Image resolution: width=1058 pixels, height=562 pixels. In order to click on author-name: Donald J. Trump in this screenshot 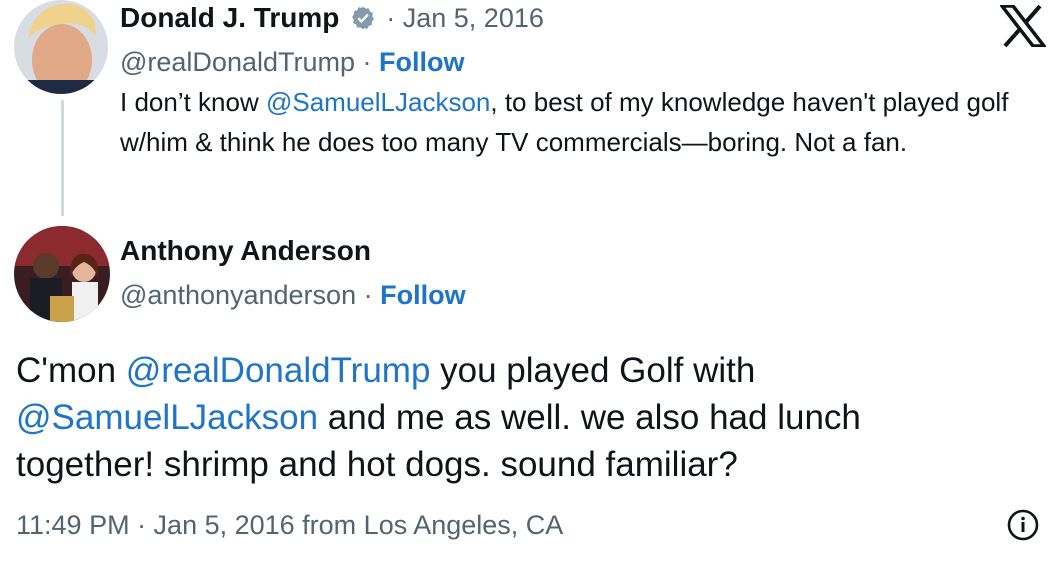, I will do `click(229, 17)`.